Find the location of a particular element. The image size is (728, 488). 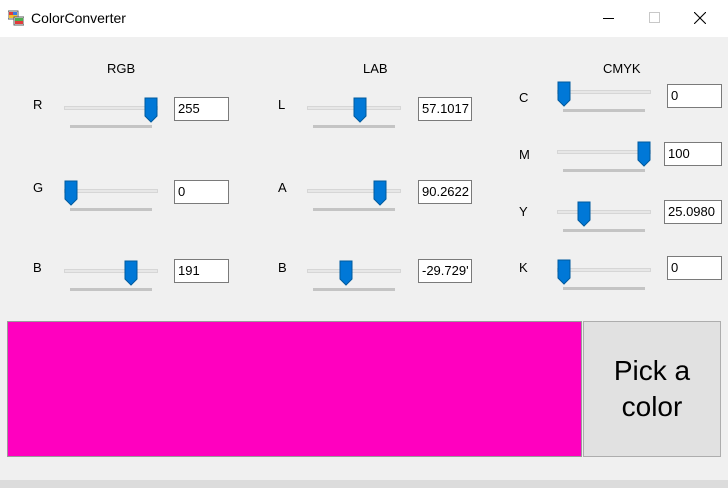

close-button is located at coordinates (700, 18).